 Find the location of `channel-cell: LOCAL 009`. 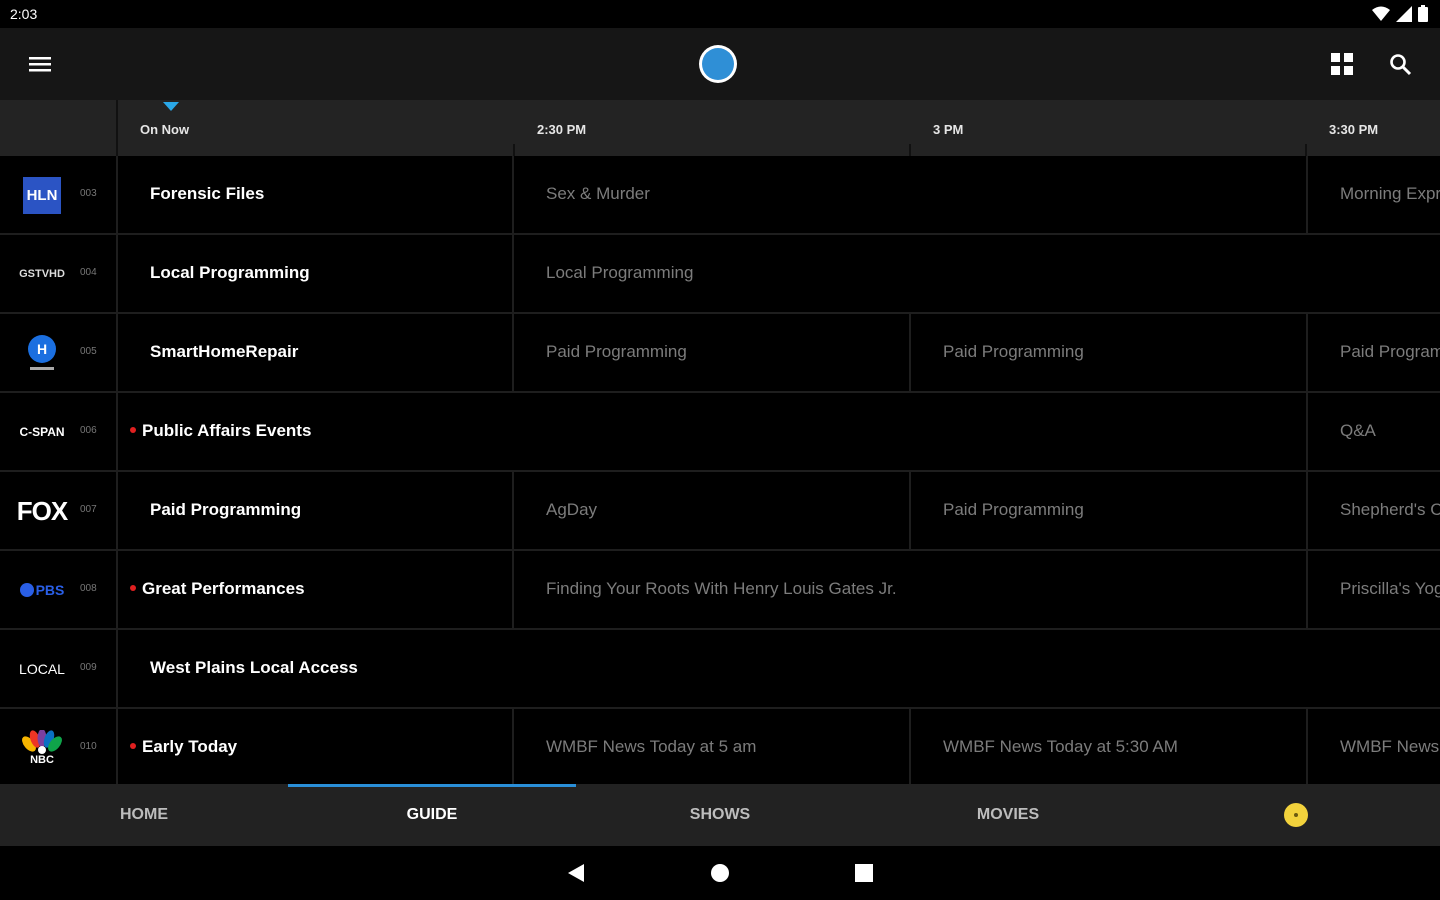

channel-cell: LOCAL 009 is located at coordinates (59, 668).